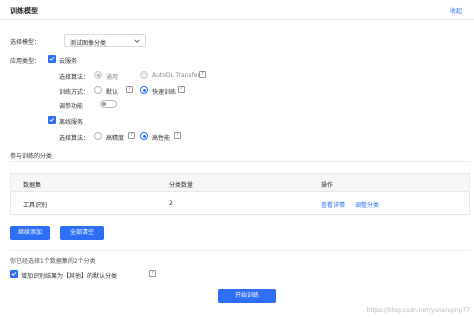  Describe the element at coordinates (144, 75) in the screenshot. I see `radio-autodl` at that location.